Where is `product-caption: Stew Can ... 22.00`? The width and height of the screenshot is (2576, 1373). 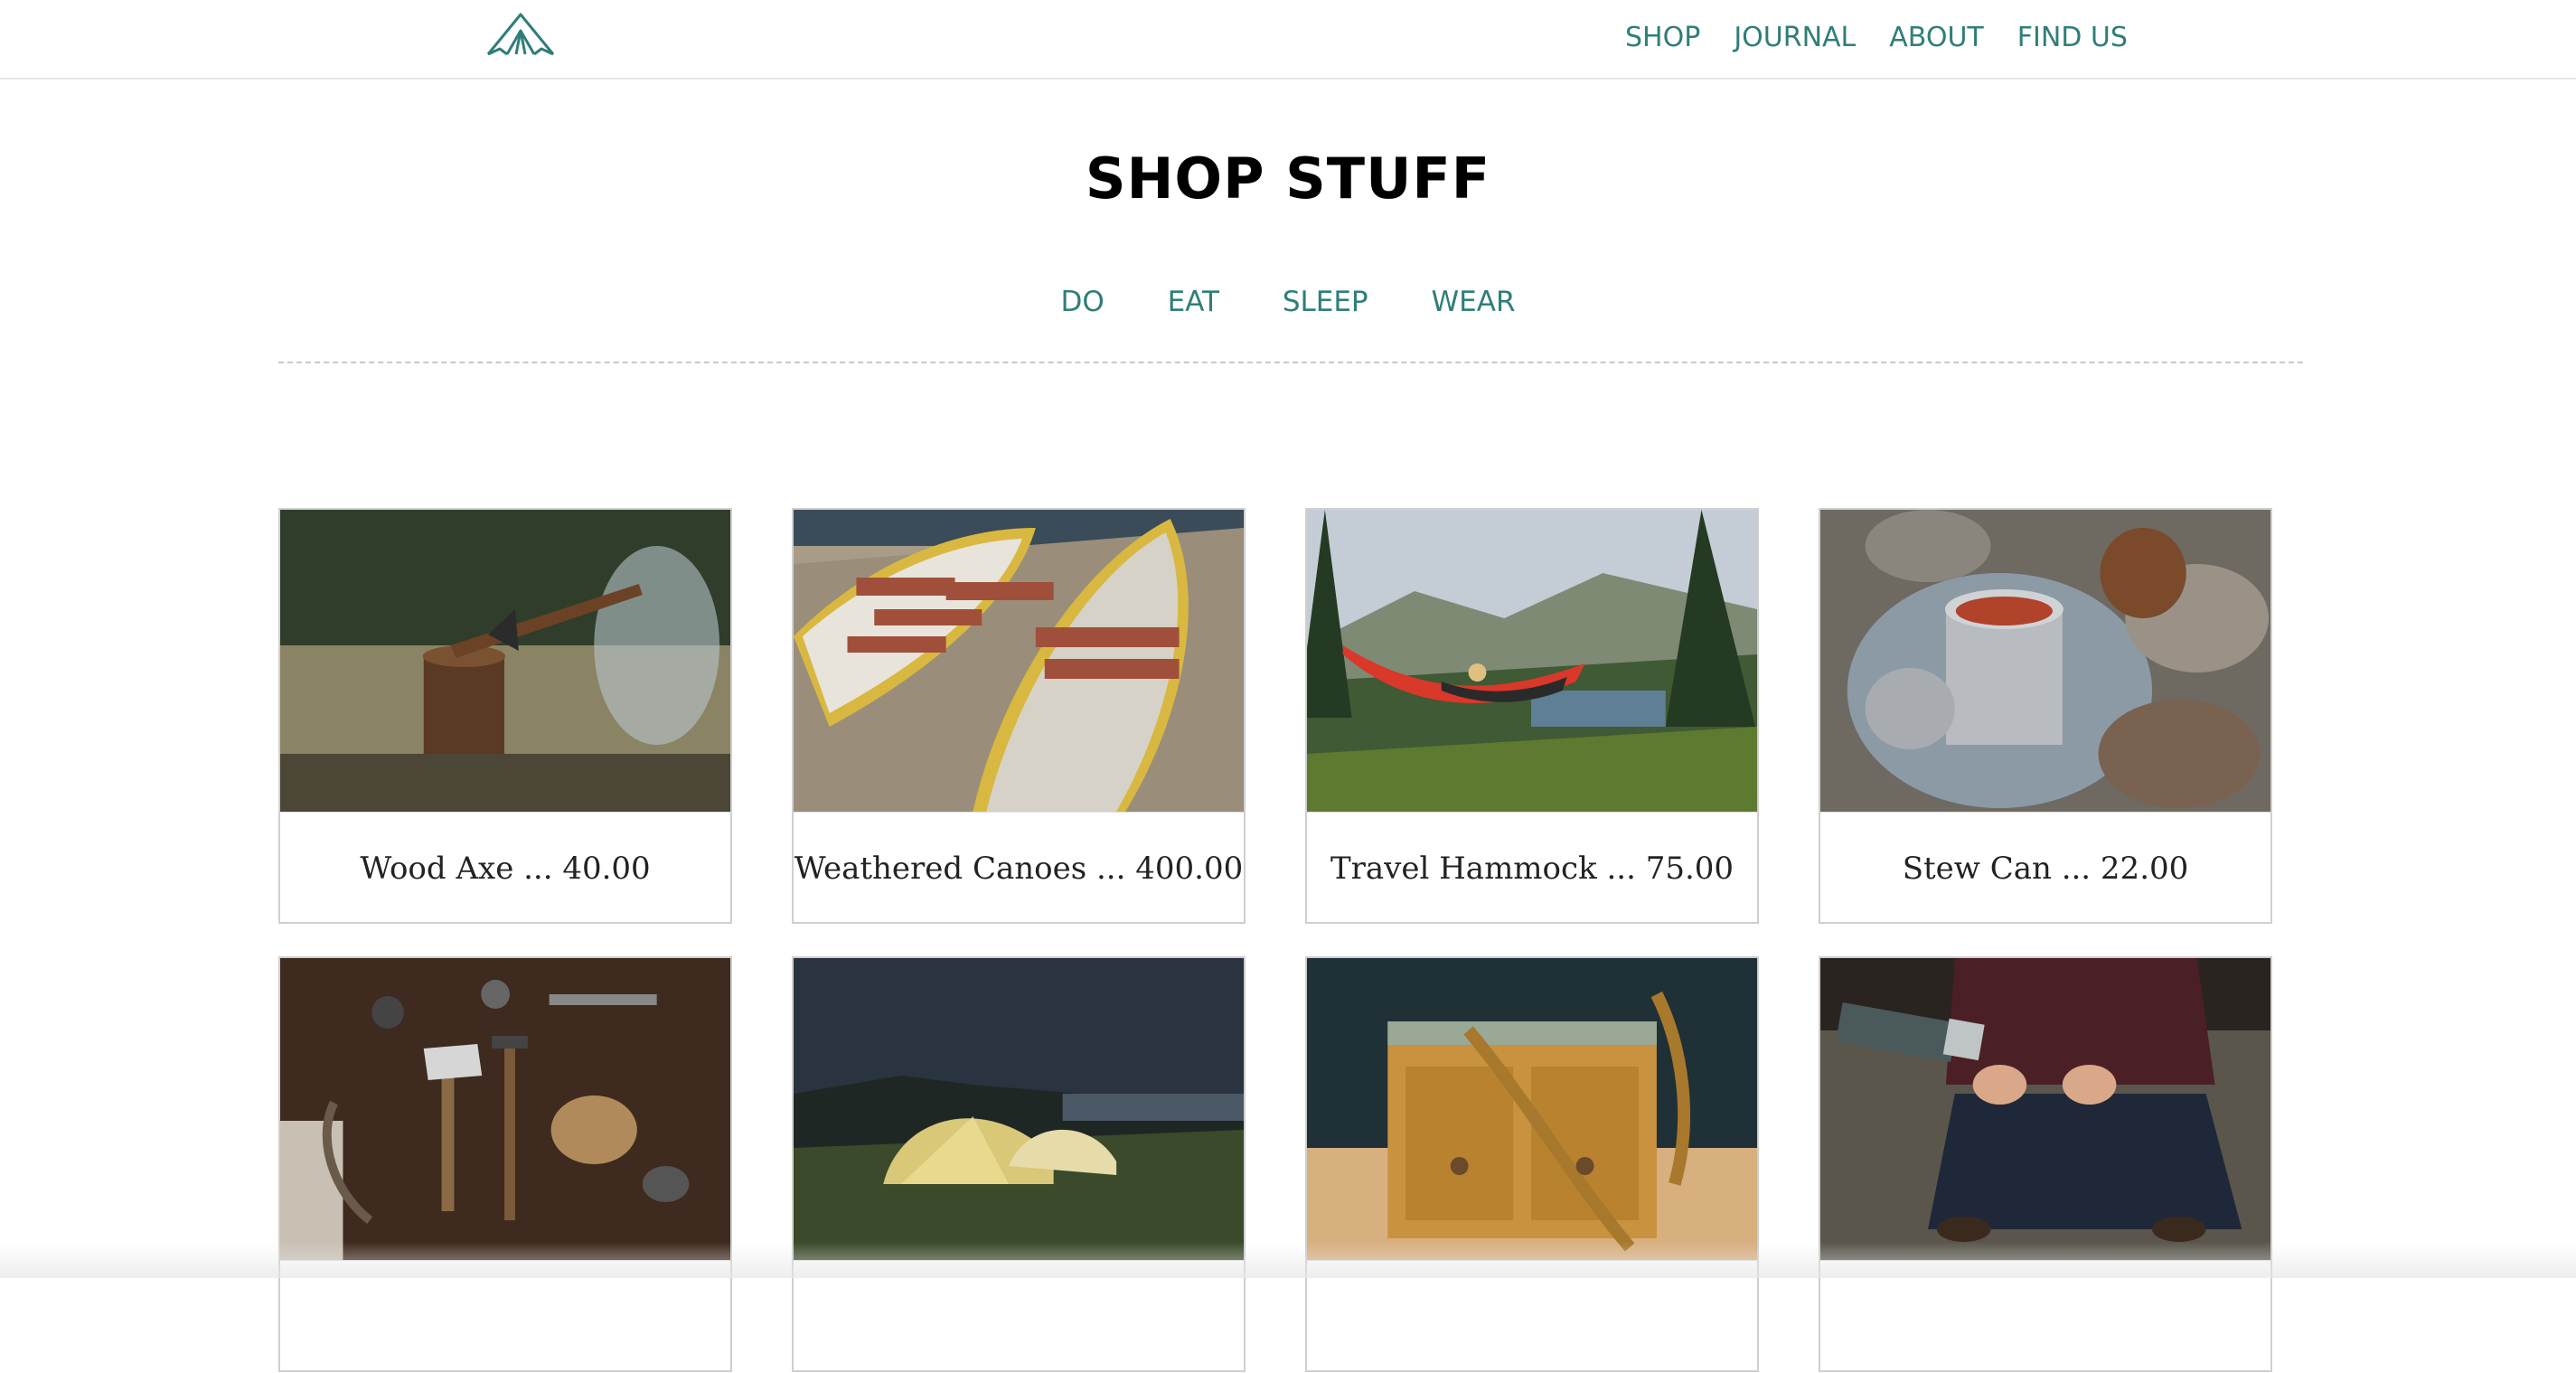 product-caption: Stew Can ... 22.00 is located at coordinates (2045, 868).